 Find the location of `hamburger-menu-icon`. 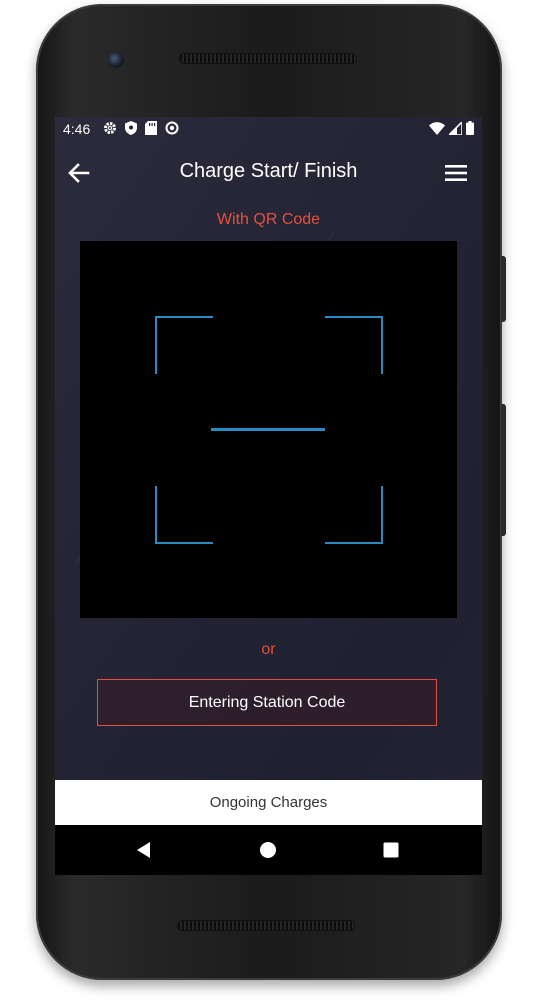

hamburger-menu-icon is located at coordinates (456, 173).